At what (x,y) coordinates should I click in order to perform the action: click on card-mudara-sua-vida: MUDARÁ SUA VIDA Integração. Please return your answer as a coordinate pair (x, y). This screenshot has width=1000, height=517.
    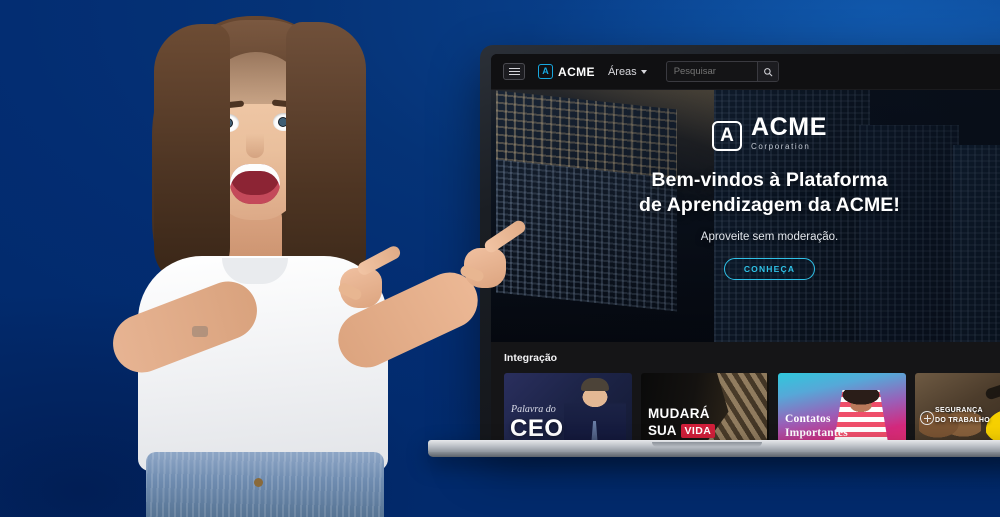
    Looking at the image, I should click on (705, 408).